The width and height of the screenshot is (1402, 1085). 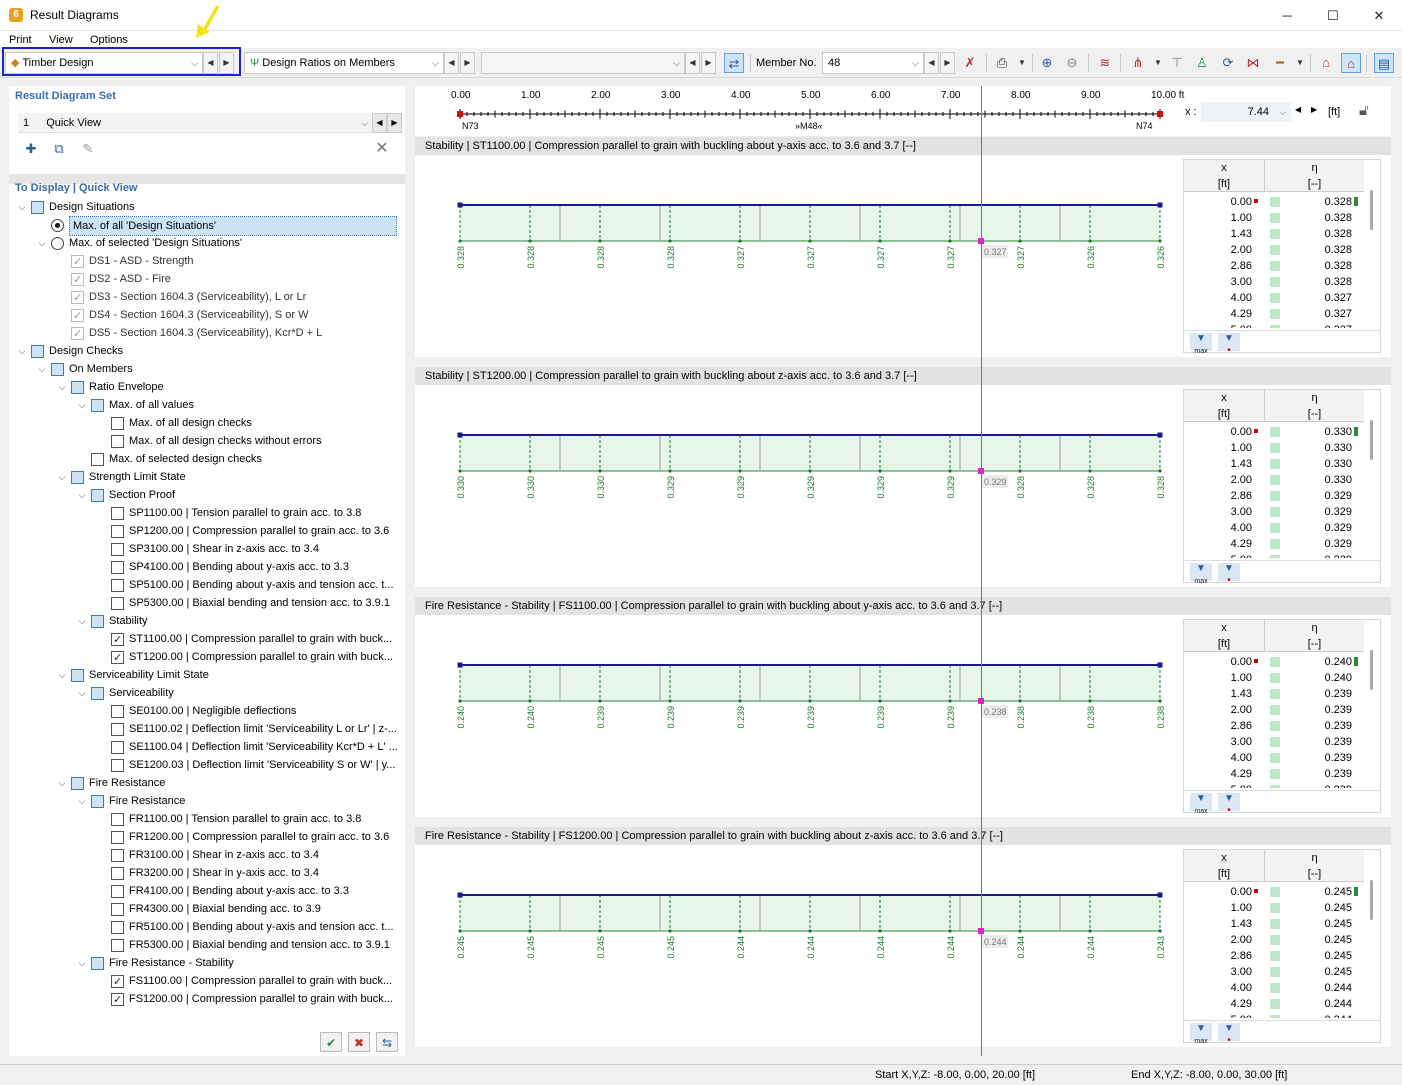 I want to click on line-style-icon: ━, so click(x=1280, y=63).